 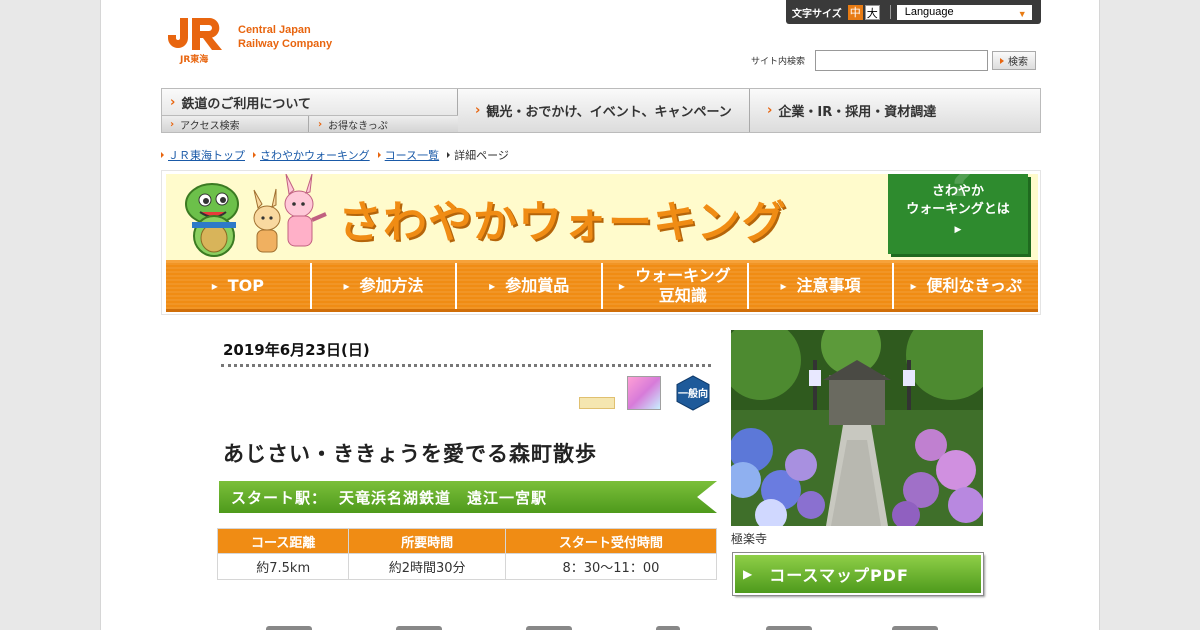 I want to click on table-cell-reception-time: 8：30～11：00, so click(x=611, y=566).